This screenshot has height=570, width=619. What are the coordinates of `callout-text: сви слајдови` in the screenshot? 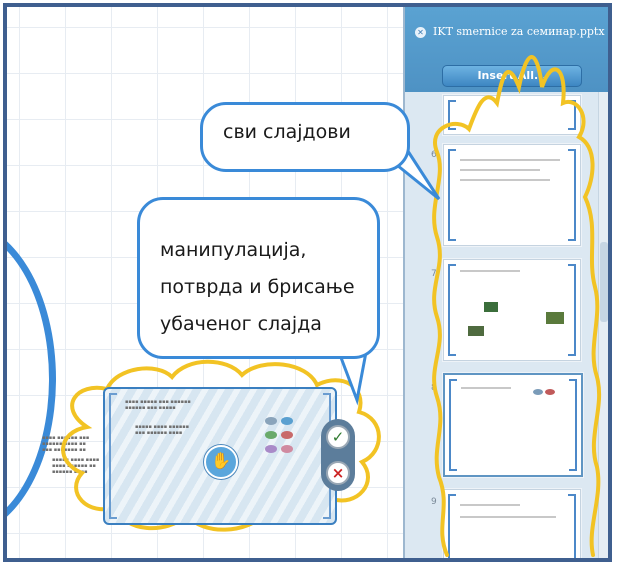 It's located at (287, 132).